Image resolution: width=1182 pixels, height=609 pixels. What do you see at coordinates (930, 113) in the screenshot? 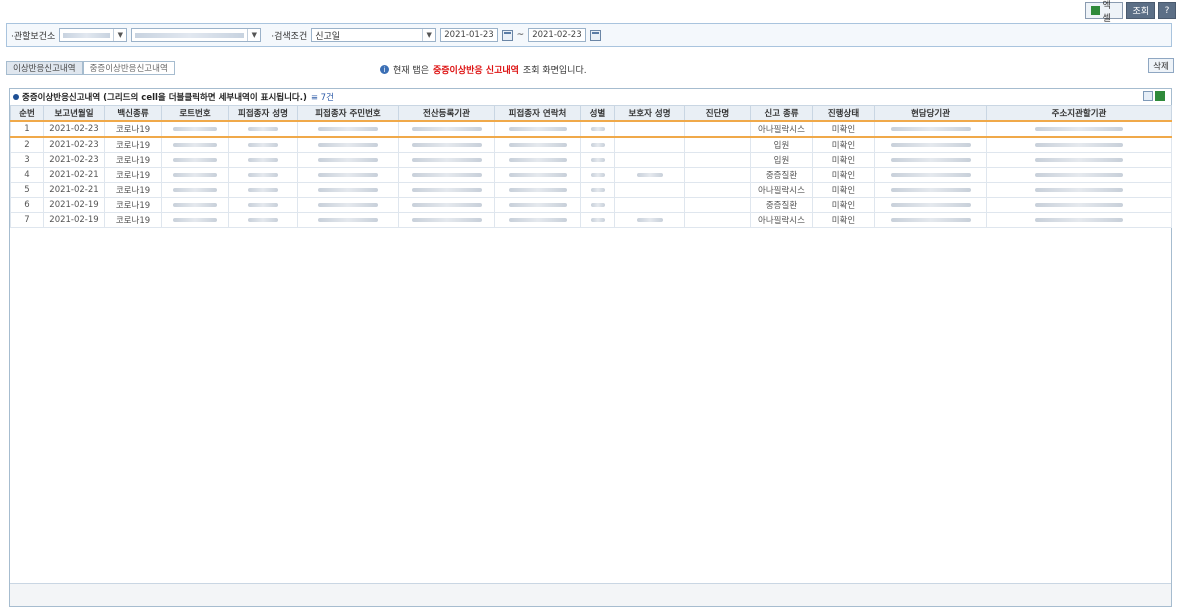
I see `column-header: 현담당기관` at bounding box center [930, 113].